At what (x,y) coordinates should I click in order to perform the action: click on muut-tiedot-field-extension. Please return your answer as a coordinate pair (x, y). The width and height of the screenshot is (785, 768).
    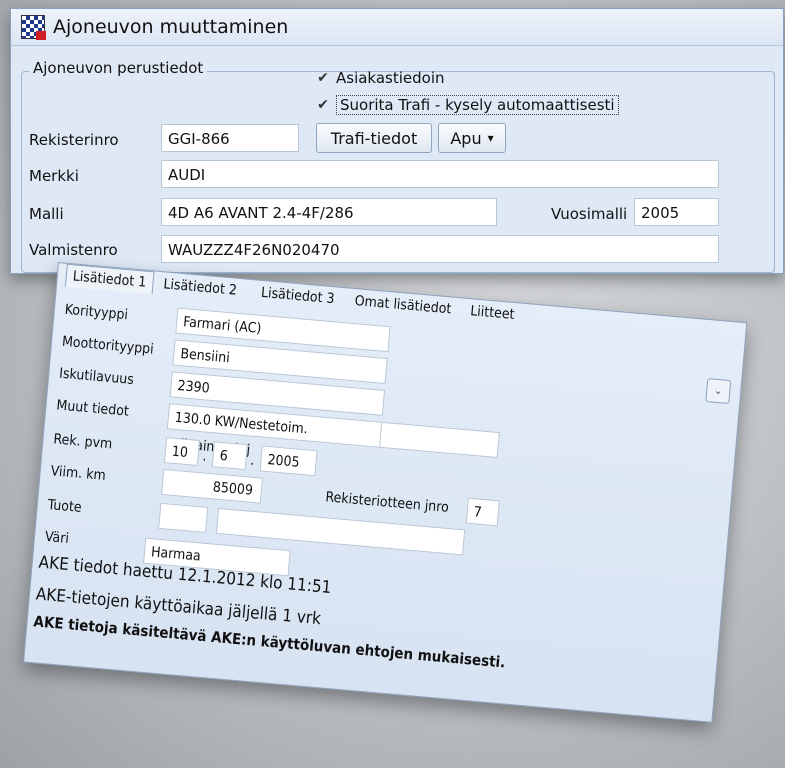
    Looking at the image, I should click on (440, 440).